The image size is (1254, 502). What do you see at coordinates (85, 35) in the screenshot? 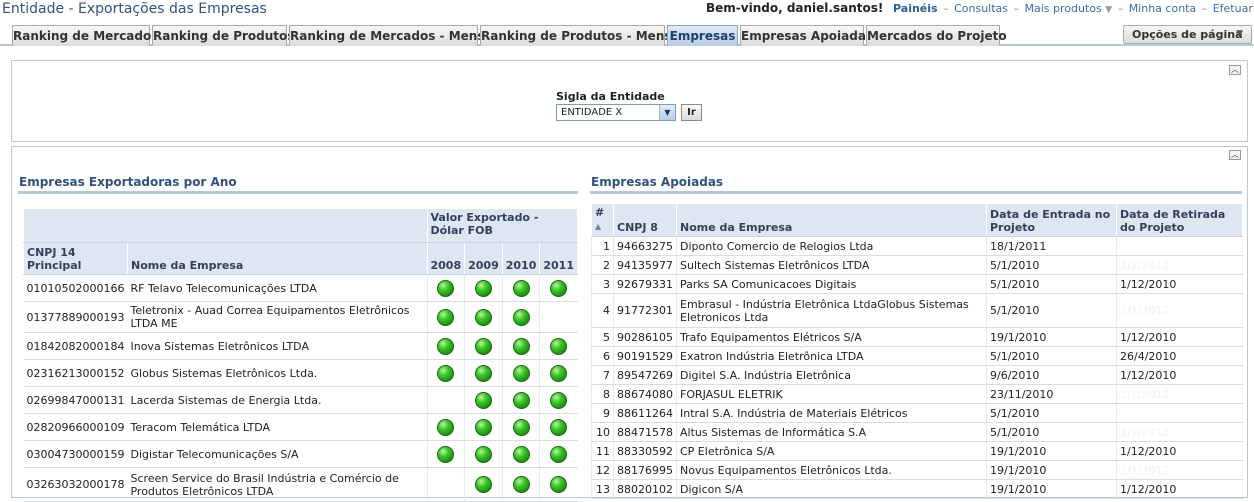
I see `tab-ranking-mercados: Ranking de Mercados` at bounding box center [85, 35].